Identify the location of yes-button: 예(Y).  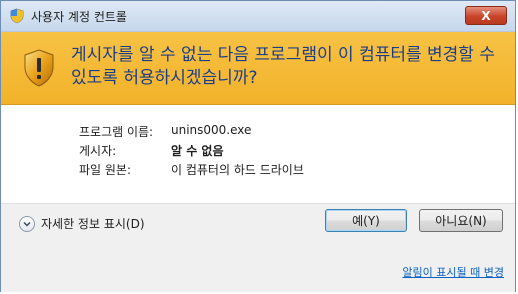
(366, 220).